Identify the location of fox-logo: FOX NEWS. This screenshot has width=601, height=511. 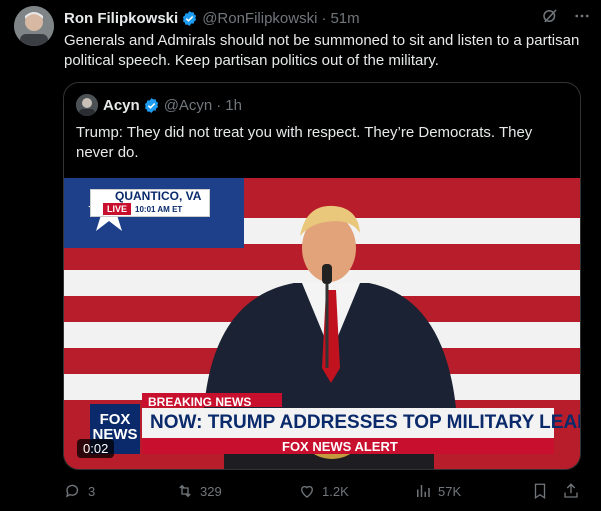
(115, 427).